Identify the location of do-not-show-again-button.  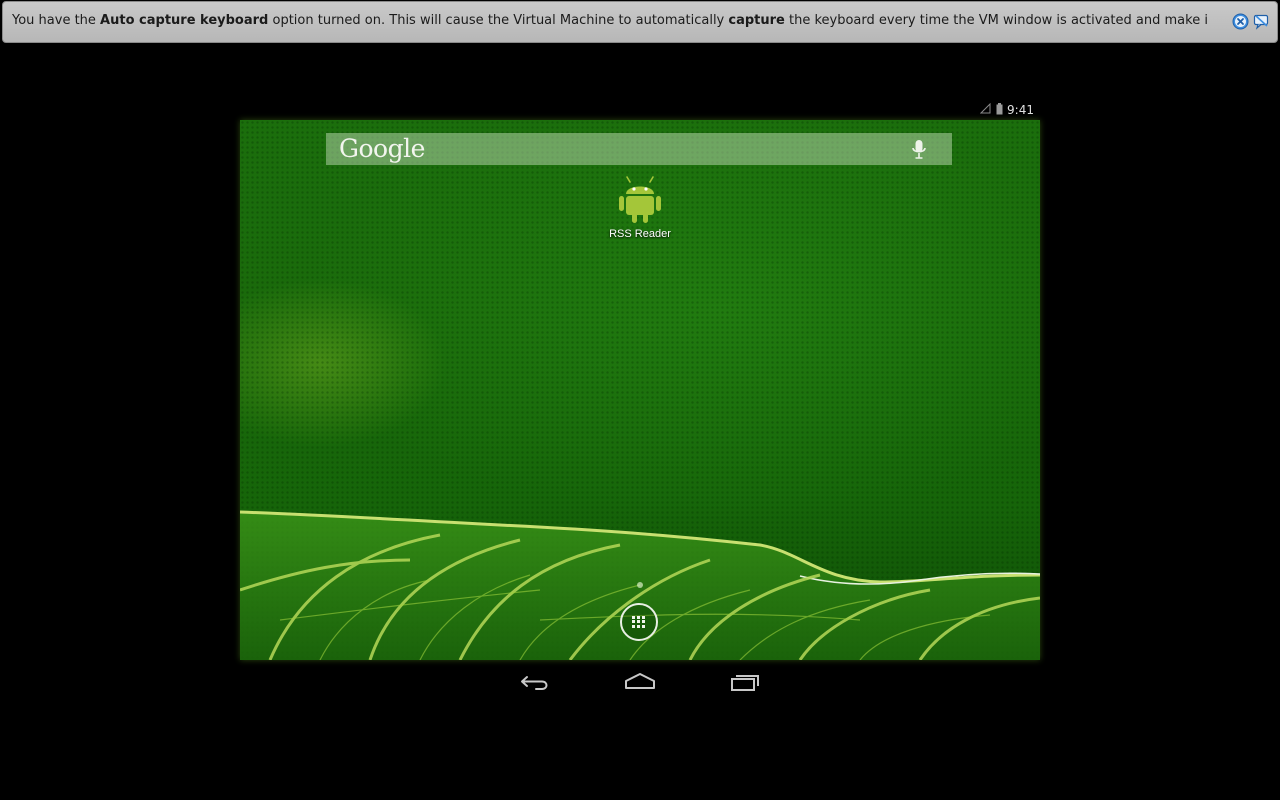
(1261, 21).